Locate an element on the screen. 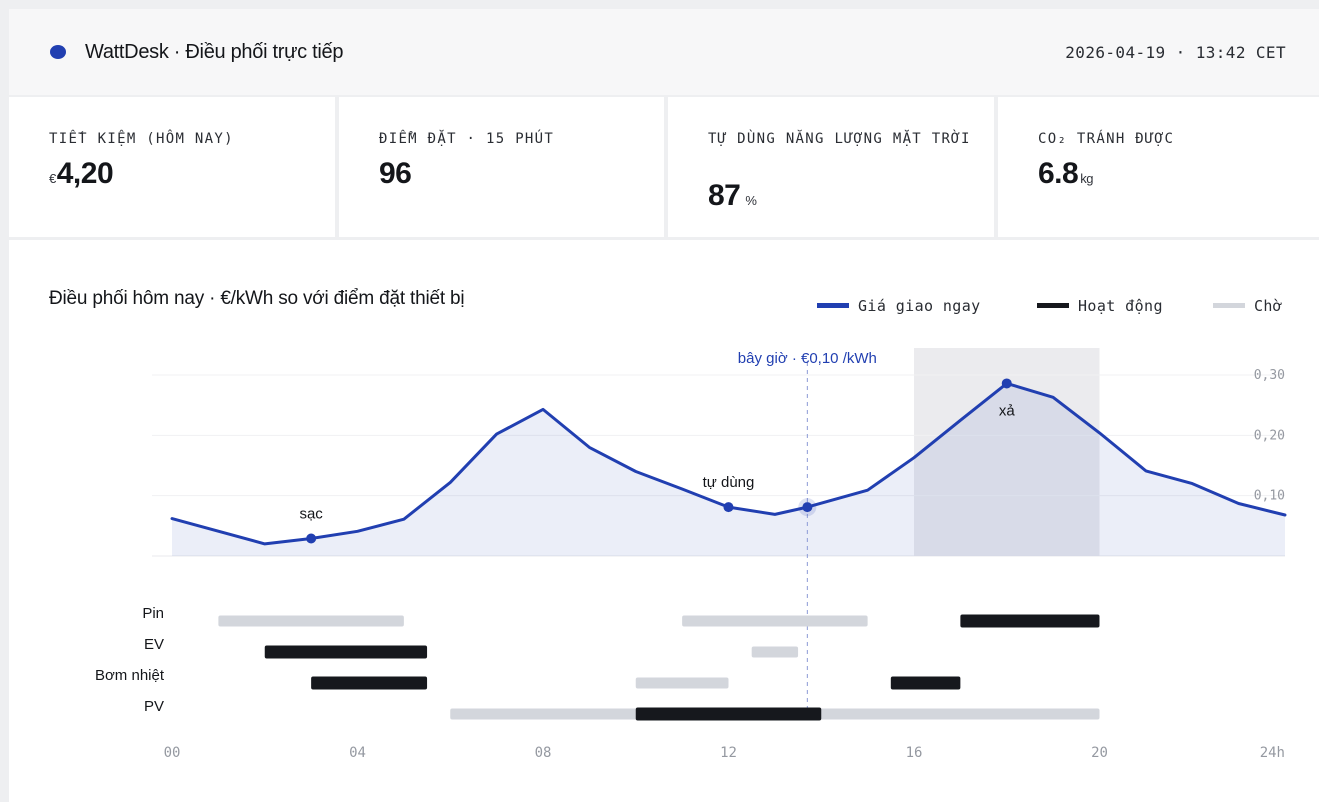 The height and width of the screenshot is (802, 1319). kpi-value: €4,20 is located at coordinates (81, 174).